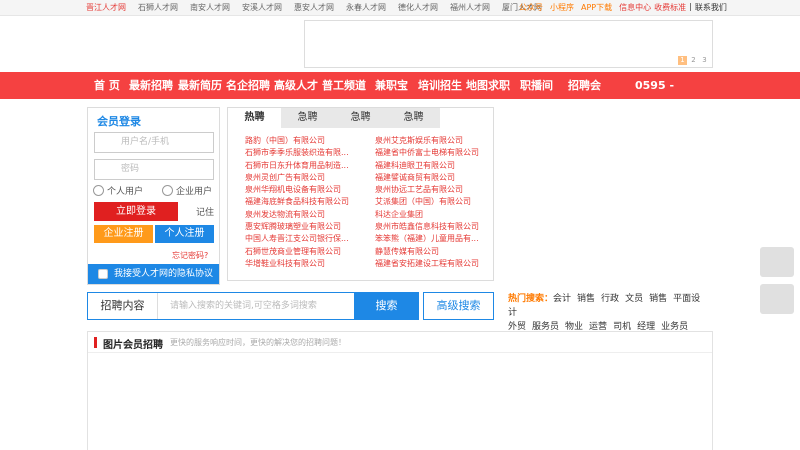 The width and height of the screenshot is (800, 450). What do you see at coordinates (433, 190) in the screenshot?
I see `company-link: 泉州协远工艺品有限公司` at bounding box center [433, 190].